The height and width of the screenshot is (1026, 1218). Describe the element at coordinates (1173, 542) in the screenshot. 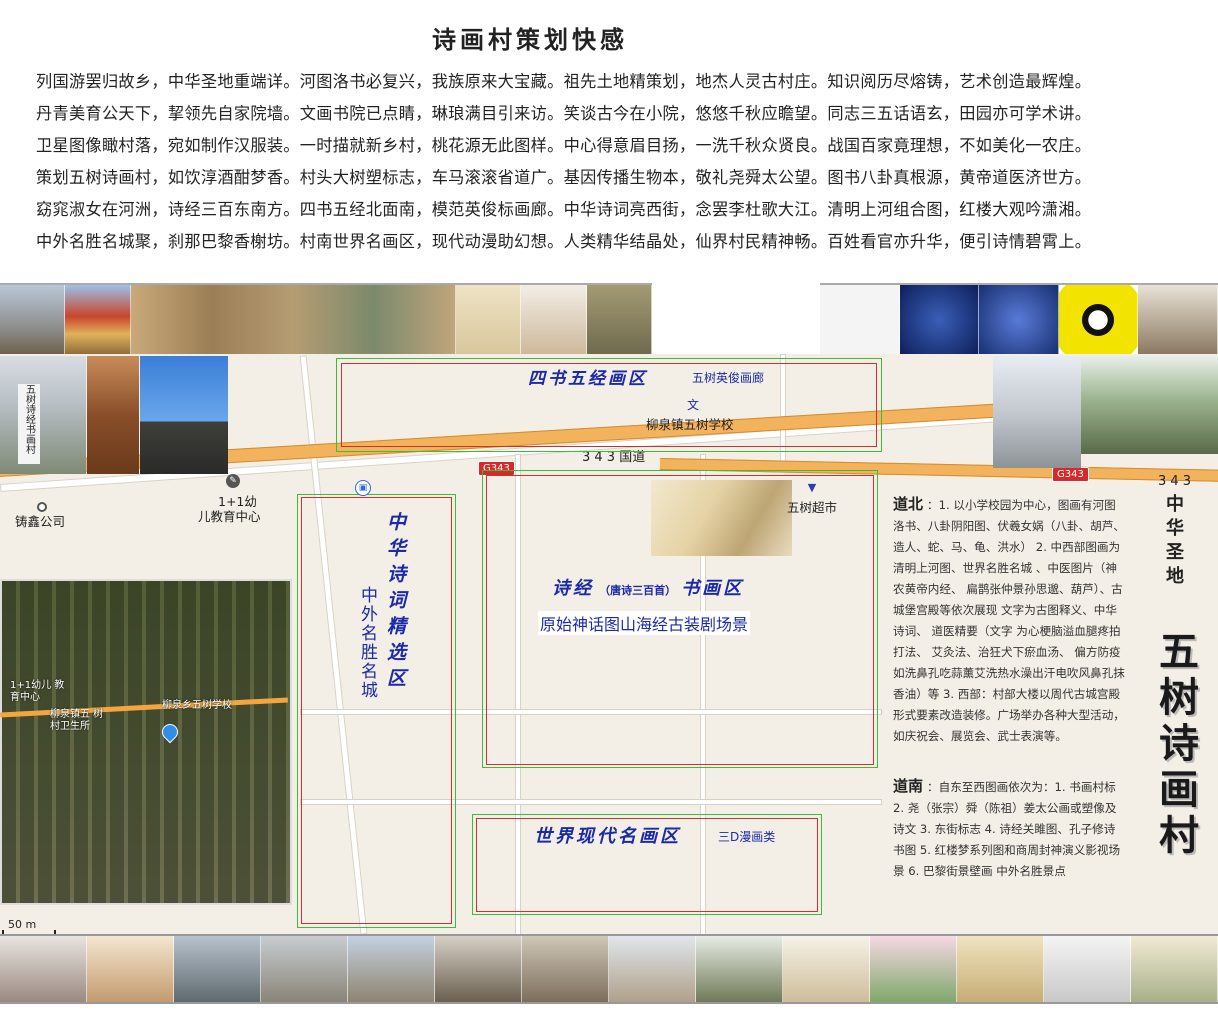

I see `poster-small-title: 中华圣地` at that location.